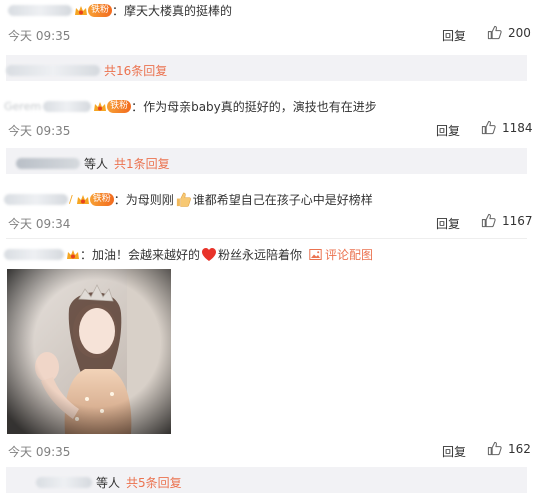 The image size is (547, 496). What do you see at coordinates (143, 200) in the screenshot?
I see `comment-text: ：为母则刚` at bounding box center [143, 200].